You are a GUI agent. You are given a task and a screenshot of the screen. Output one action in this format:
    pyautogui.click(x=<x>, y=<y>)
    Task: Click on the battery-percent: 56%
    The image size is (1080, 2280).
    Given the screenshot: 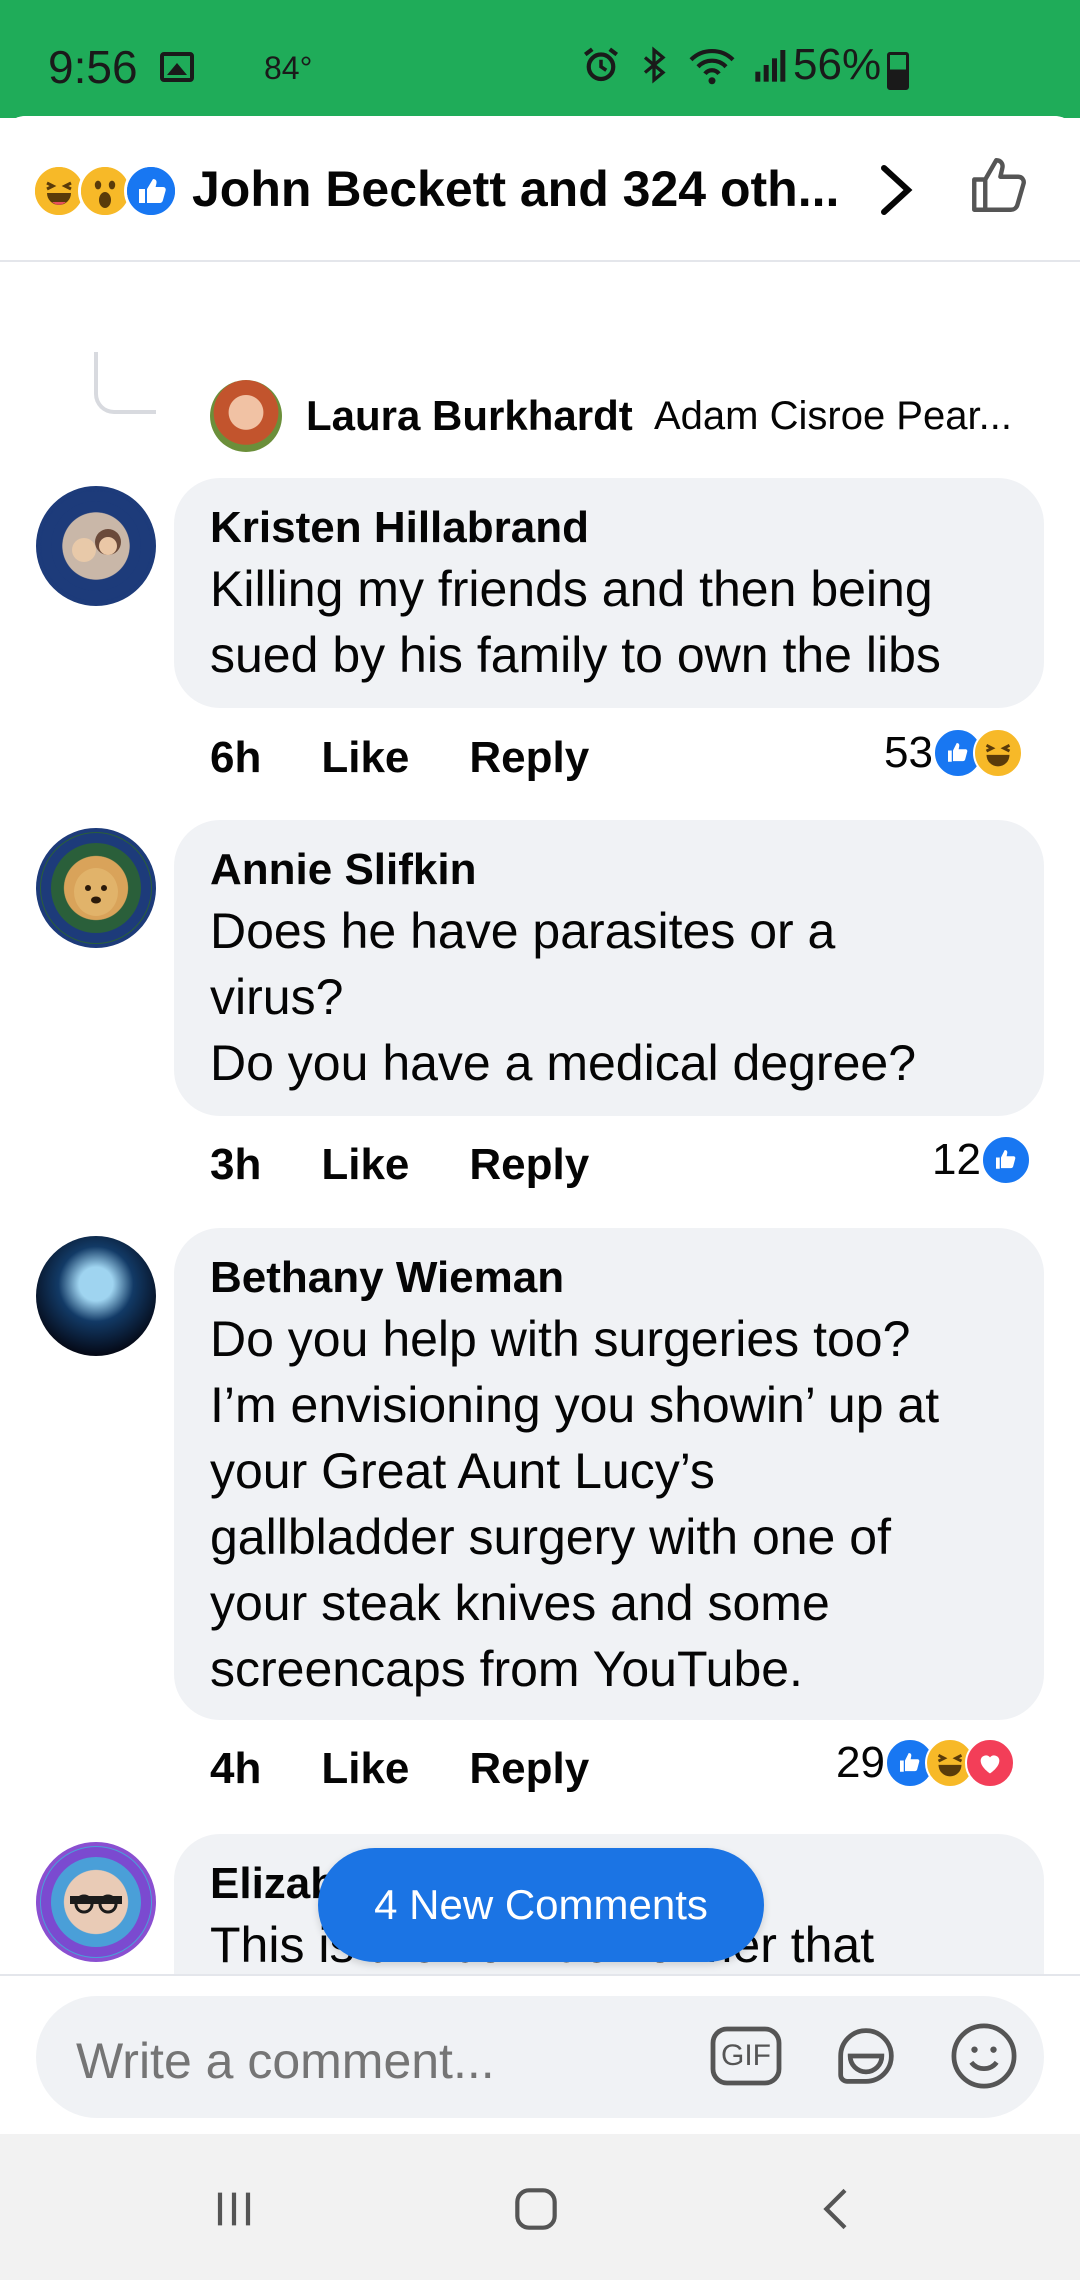 What is the action you would take?
    pyautogui.click(x=837, y=64)
    